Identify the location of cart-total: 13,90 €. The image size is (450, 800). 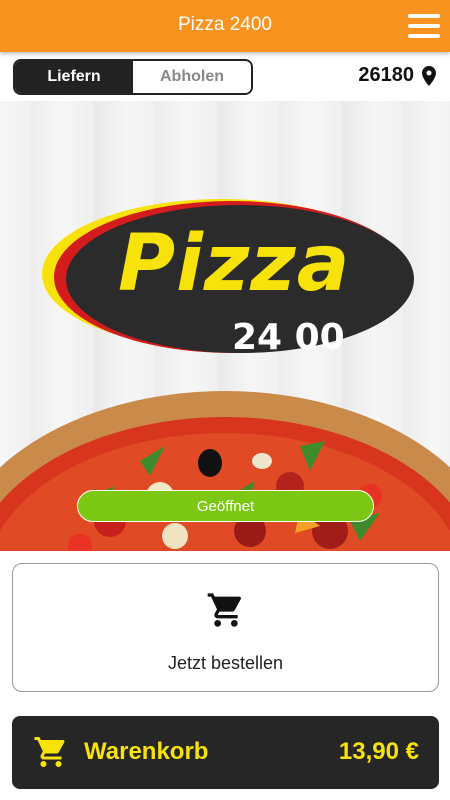
(378, 751).